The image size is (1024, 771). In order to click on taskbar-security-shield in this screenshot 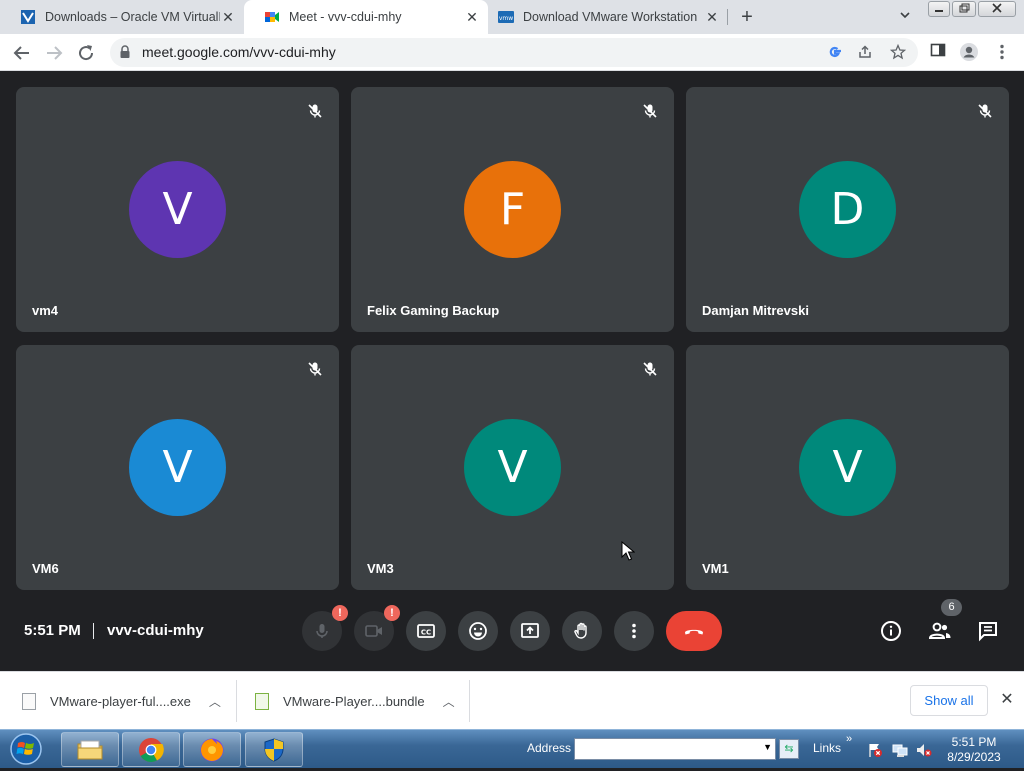, I will do `click(274, 749)`.